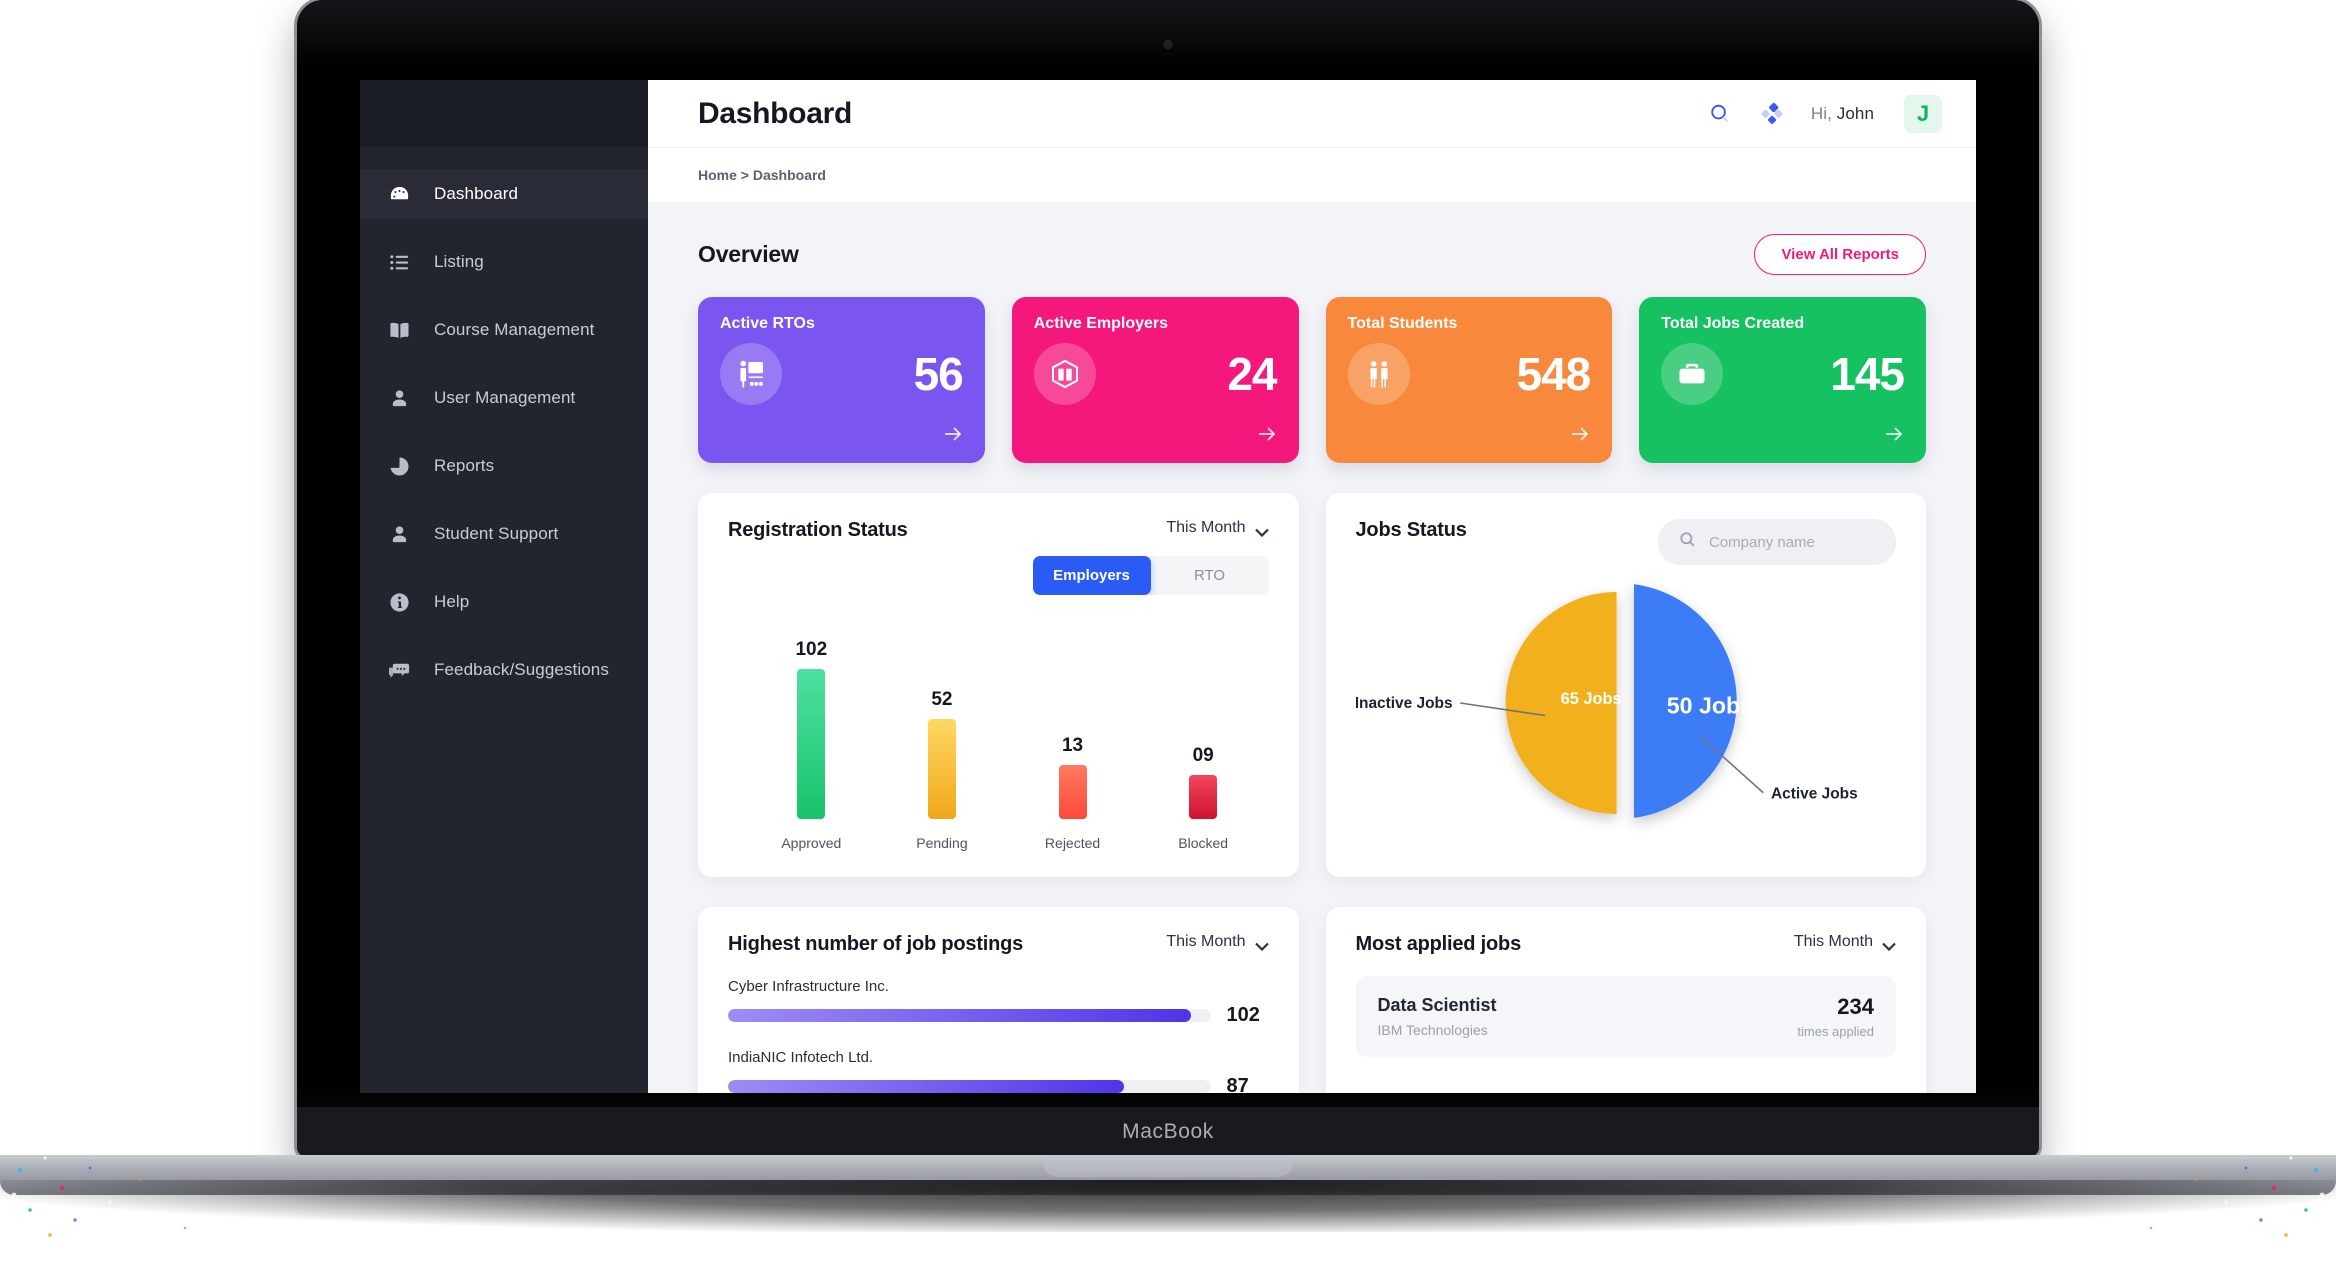 The image size is (2336, 1263). Describe the element at coordinates (1626, 542) in the screenshot. I see `panel-header: Jobs Status` at that location.